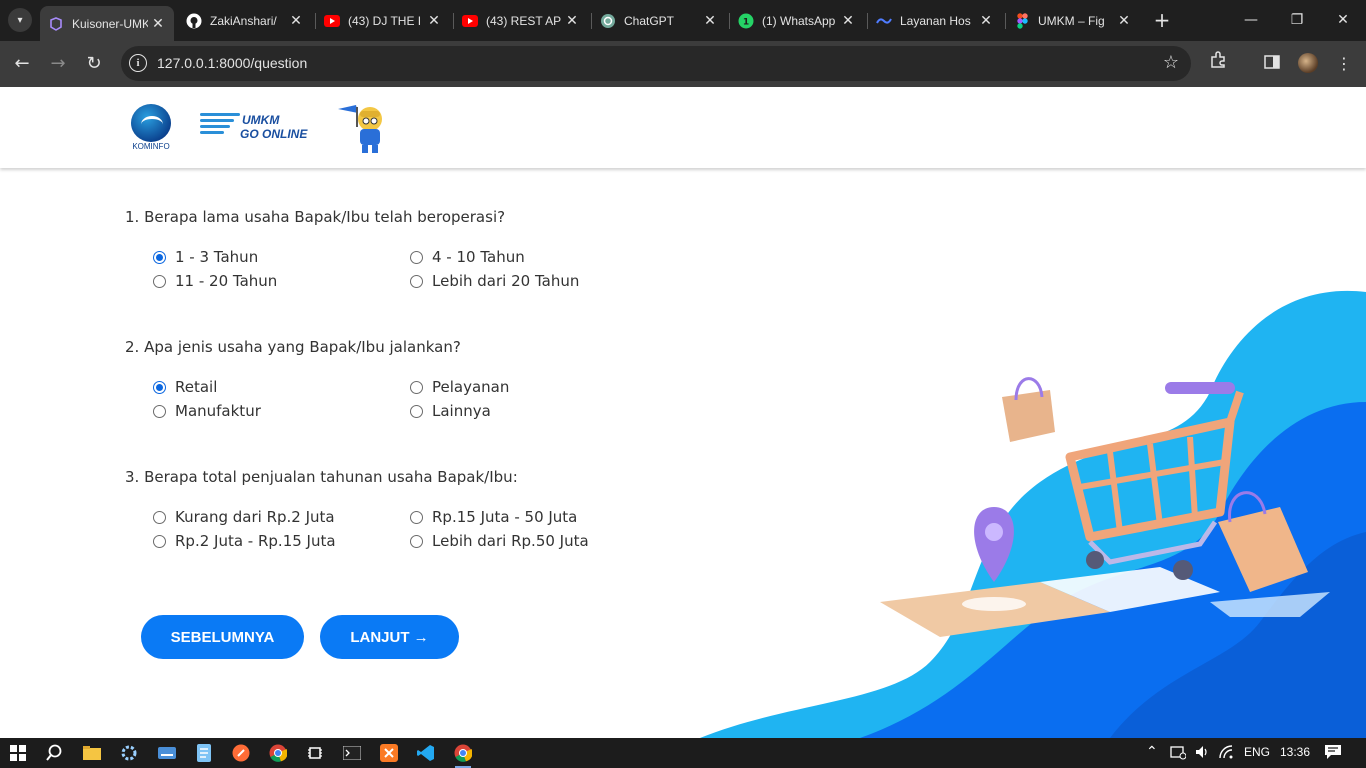 The height and width of the screenshot is (768, 1366). What do you see at coordinates (797, 20) in the screenshot?
I see `tab-whatsapp: 1 (1) WhatsApp ✕` at bounding box center [797, 20].